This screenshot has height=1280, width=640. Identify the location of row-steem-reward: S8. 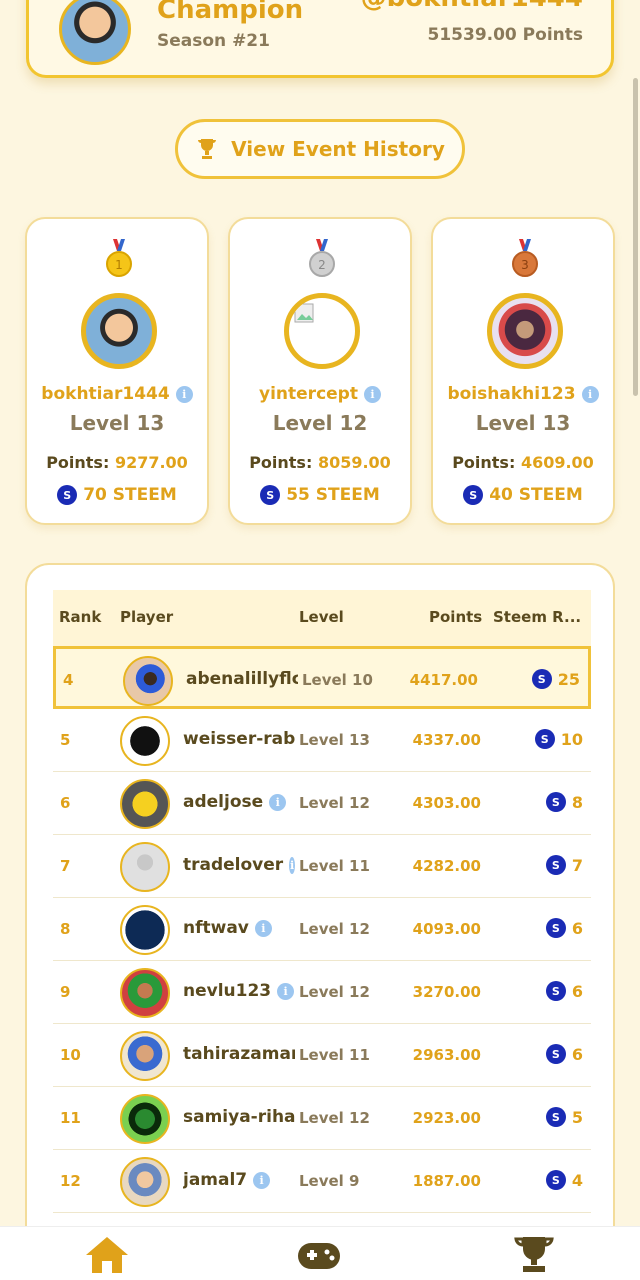
(564, 802).